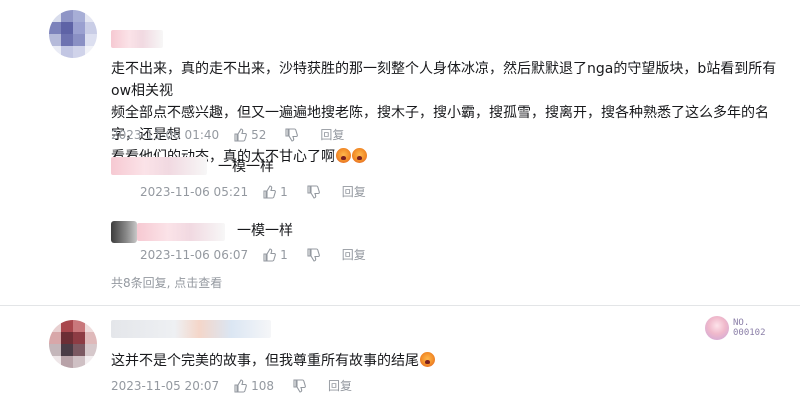 The width and height of the screenshot is (800, 406). What do you see at coordinates (259, 135) in the screenshot?
I see `like-count: 52` at bounding box center [259, 135].